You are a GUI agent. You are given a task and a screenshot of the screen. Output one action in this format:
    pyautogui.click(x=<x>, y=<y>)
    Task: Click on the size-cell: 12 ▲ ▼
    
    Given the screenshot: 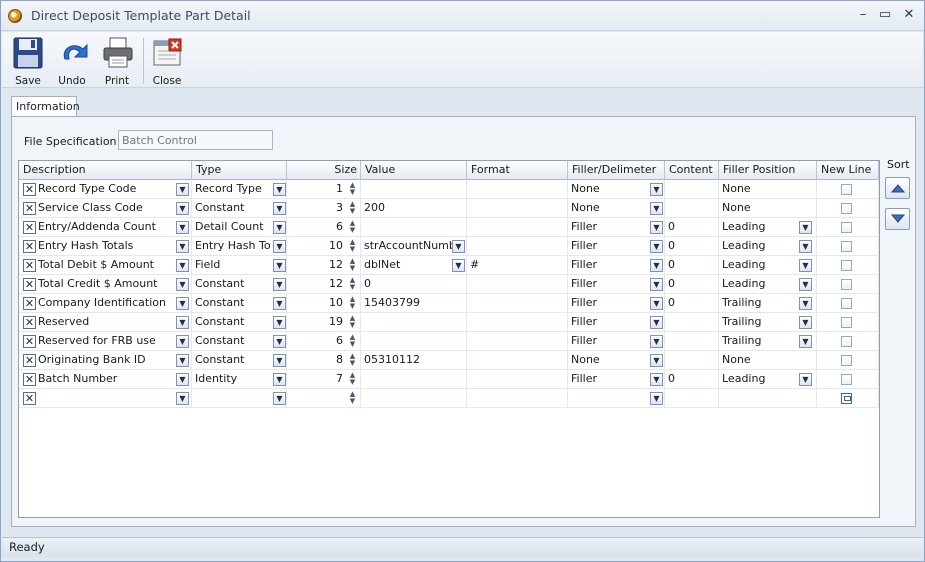 What is the action you would take?
    pyautogui.click(x=324, y=284)
    